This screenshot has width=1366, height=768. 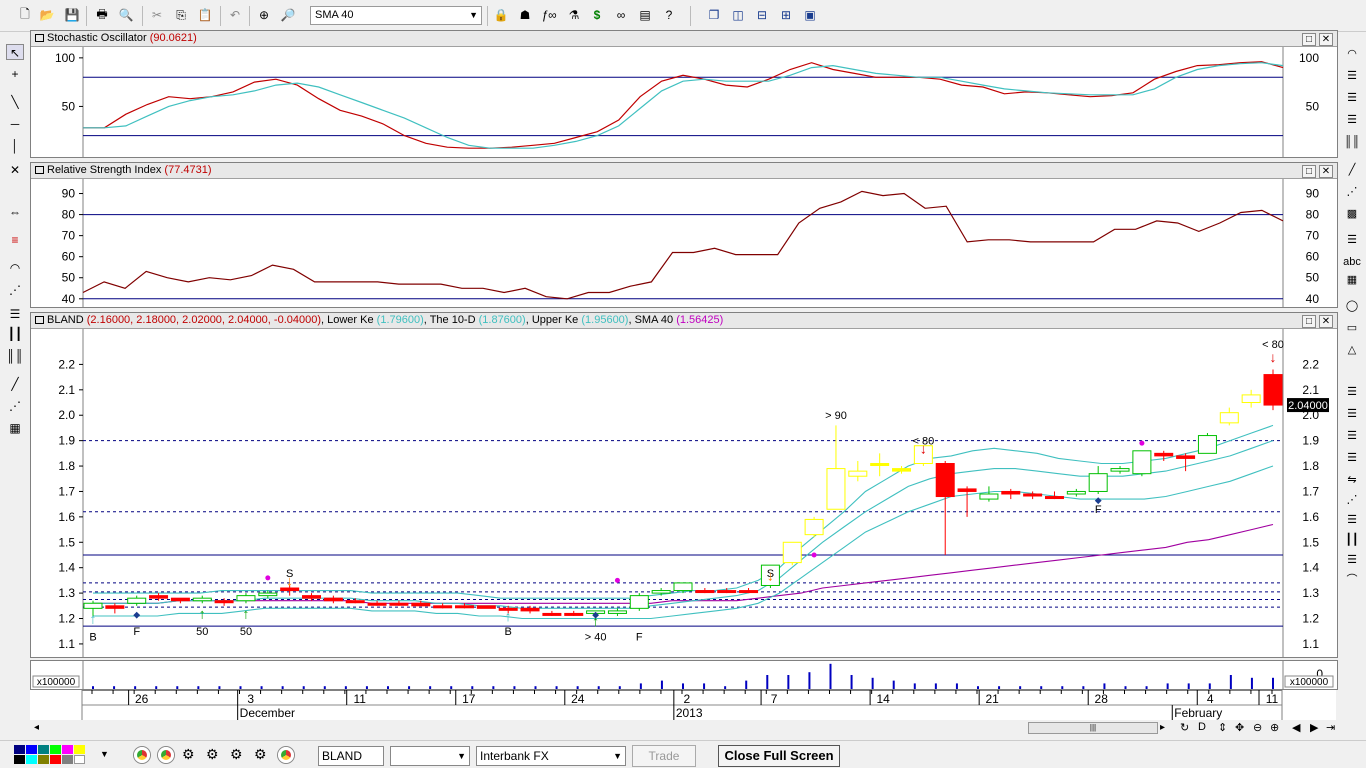 What do you see at coordinates (810, 15) in the screenshot?
I see `layout-icon: ▣` at bounding box center [810, 15].